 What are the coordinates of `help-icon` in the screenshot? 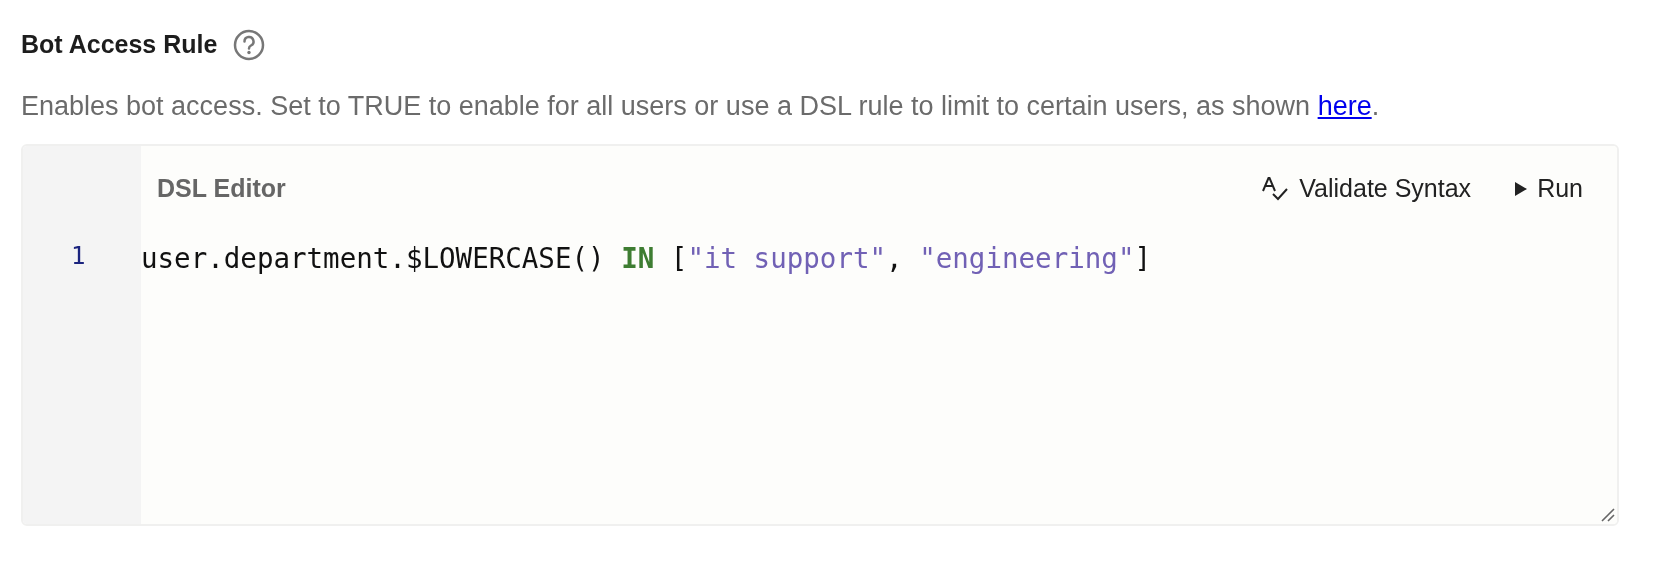 It's located at (249, 44).